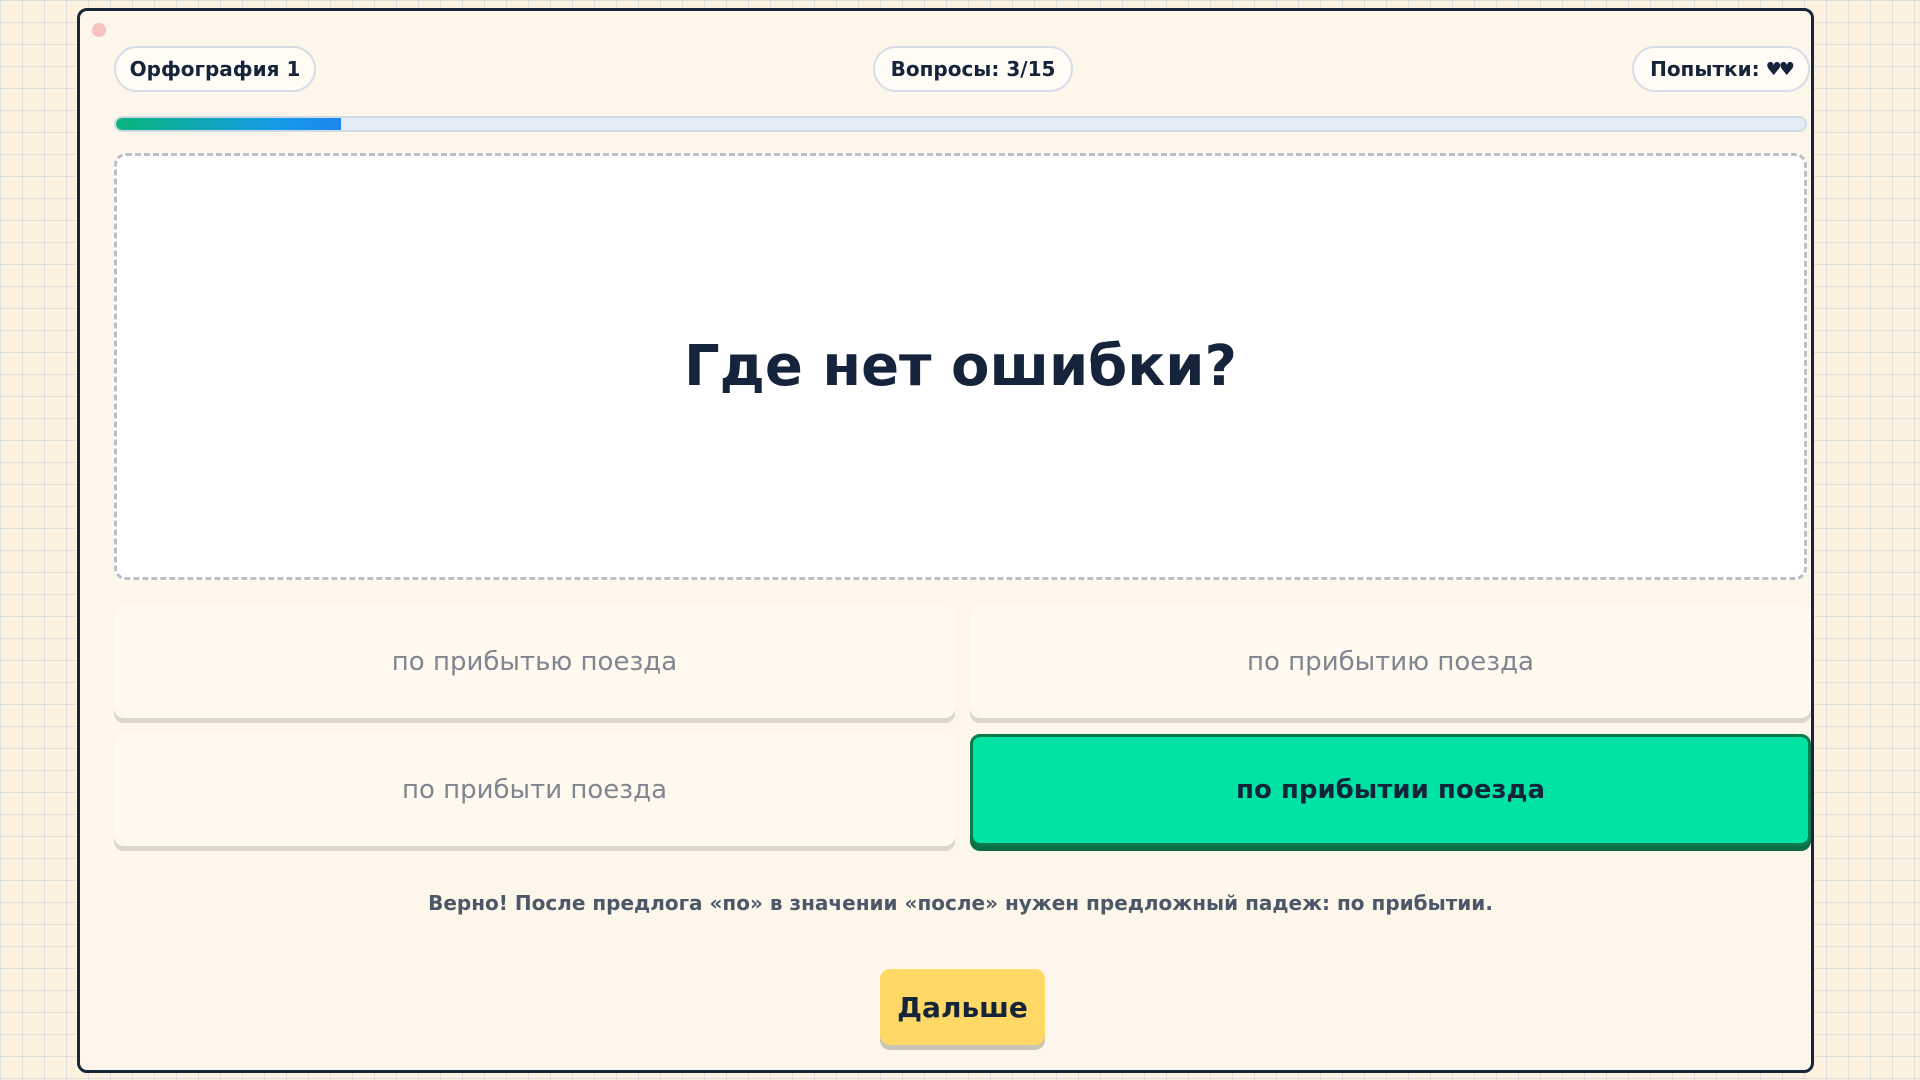 This screenshot has height=1080, width=1920. Describe the element at coordinates (960, 124) in the screenshot. I see `progress-bar` at that location.